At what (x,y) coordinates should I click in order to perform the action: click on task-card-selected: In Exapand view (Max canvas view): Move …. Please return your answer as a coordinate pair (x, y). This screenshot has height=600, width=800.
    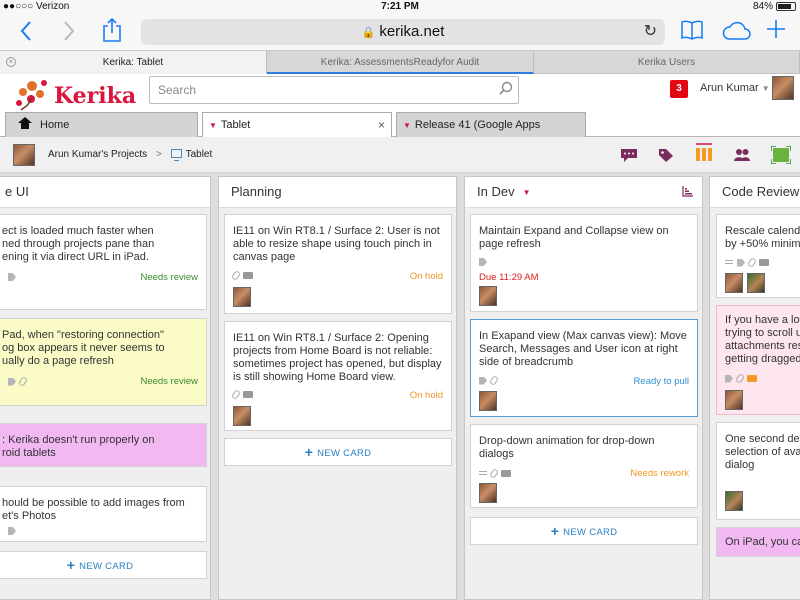
    Looking at the image, I should click on (584, 368).